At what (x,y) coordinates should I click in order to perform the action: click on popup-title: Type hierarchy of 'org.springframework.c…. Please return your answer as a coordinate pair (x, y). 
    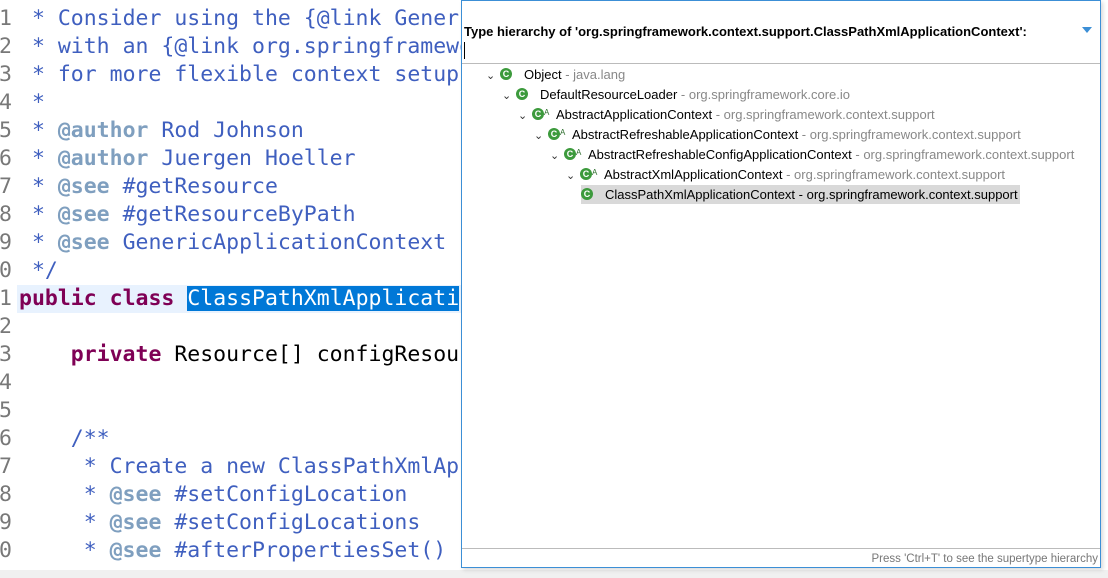
    Looking at the image, I should click on (745, 31).